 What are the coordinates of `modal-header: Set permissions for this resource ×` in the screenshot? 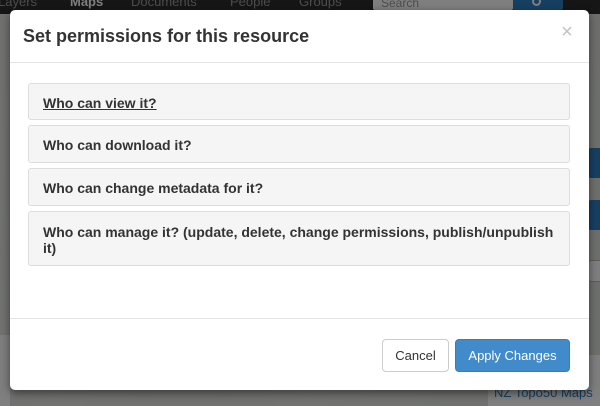 It's located at (299, 36).